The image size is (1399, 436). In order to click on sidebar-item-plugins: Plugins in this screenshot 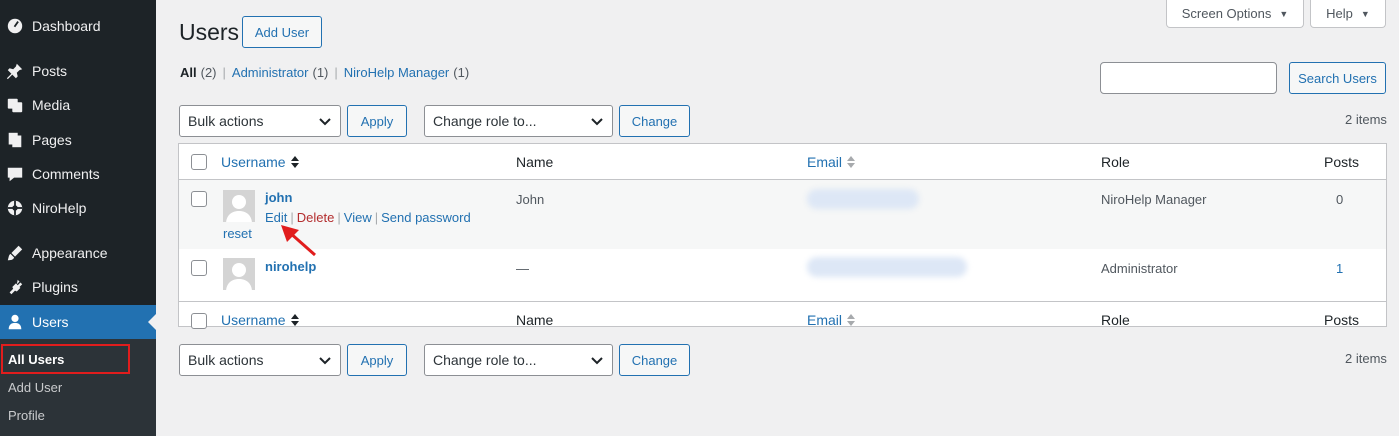, I will do `click(78, 287)`.